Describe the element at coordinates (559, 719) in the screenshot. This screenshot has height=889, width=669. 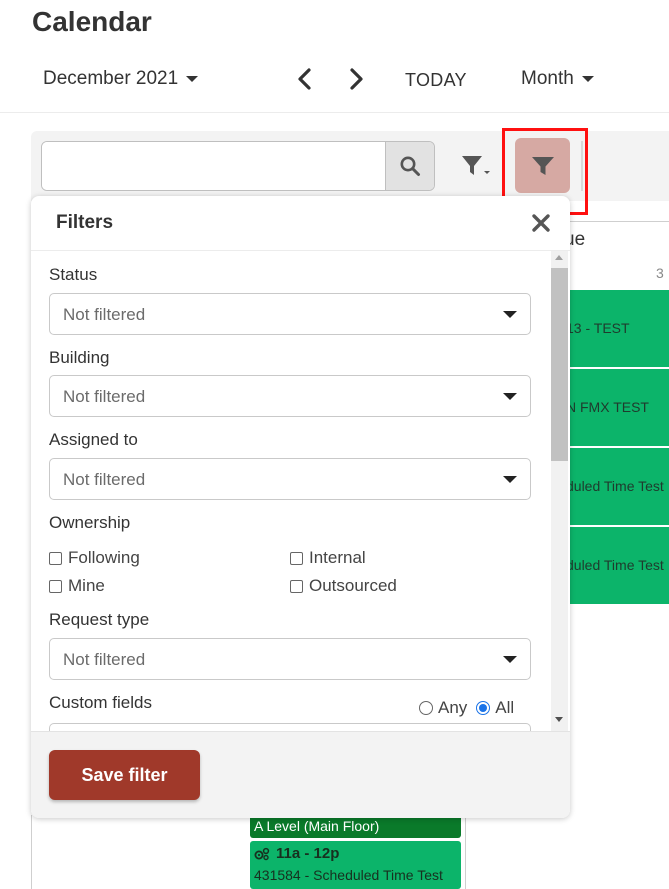
I see `scroll-down-icon` at that location.